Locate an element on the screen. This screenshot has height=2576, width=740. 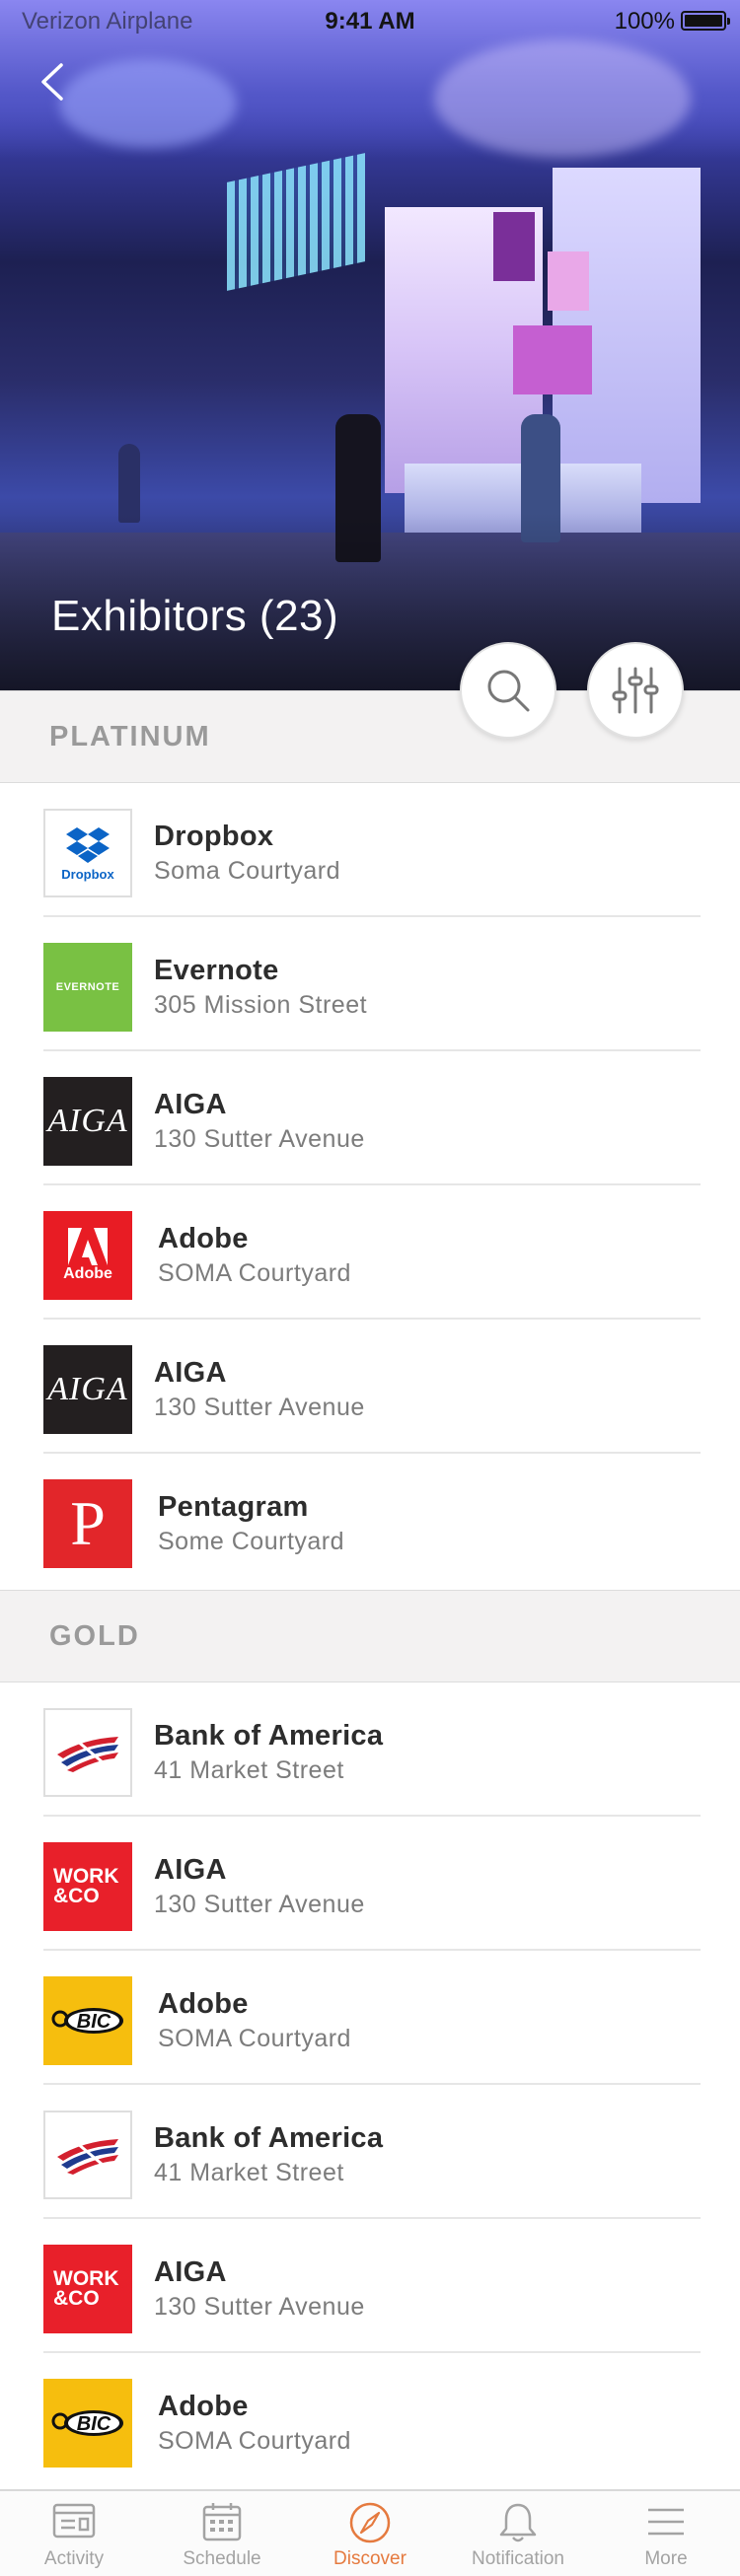
list-item: EVERNOTE Evernote 305 Mission Street is located at coordinates (370, 984).